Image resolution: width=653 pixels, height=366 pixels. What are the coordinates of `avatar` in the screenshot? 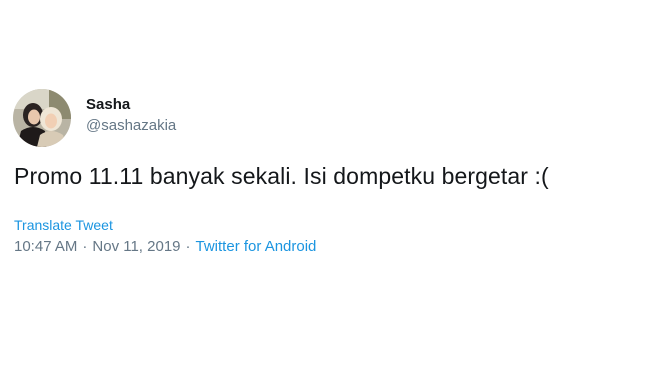 It's located at (42, 118).